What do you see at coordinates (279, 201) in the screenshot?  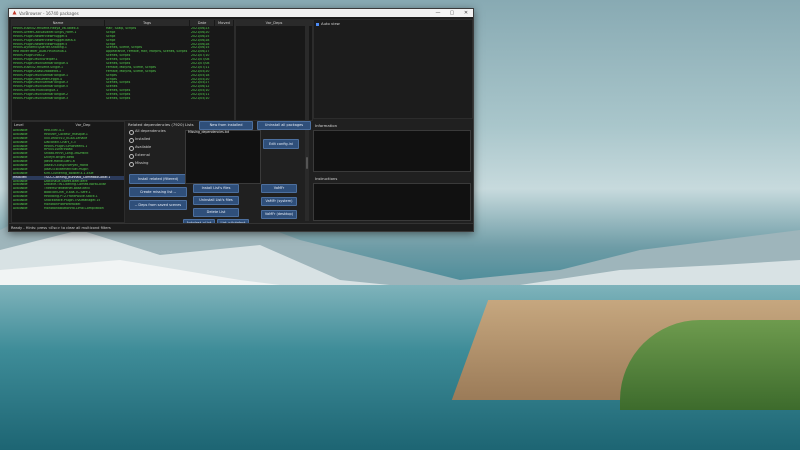 I see `varfr-system-button: VaMFr (system)` at bounding box center [279, 201].